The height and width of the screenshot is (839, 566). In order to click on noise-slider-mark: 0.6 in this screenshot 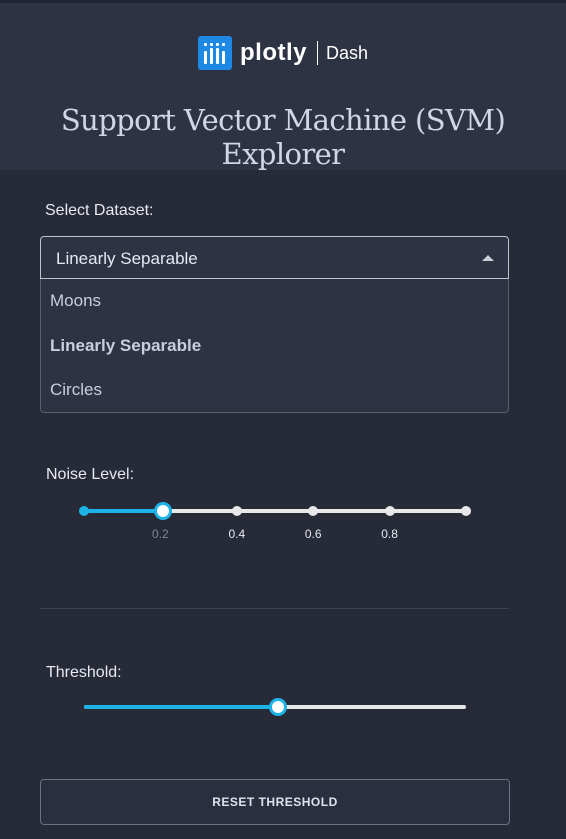, I will do `click(313, 534)`.